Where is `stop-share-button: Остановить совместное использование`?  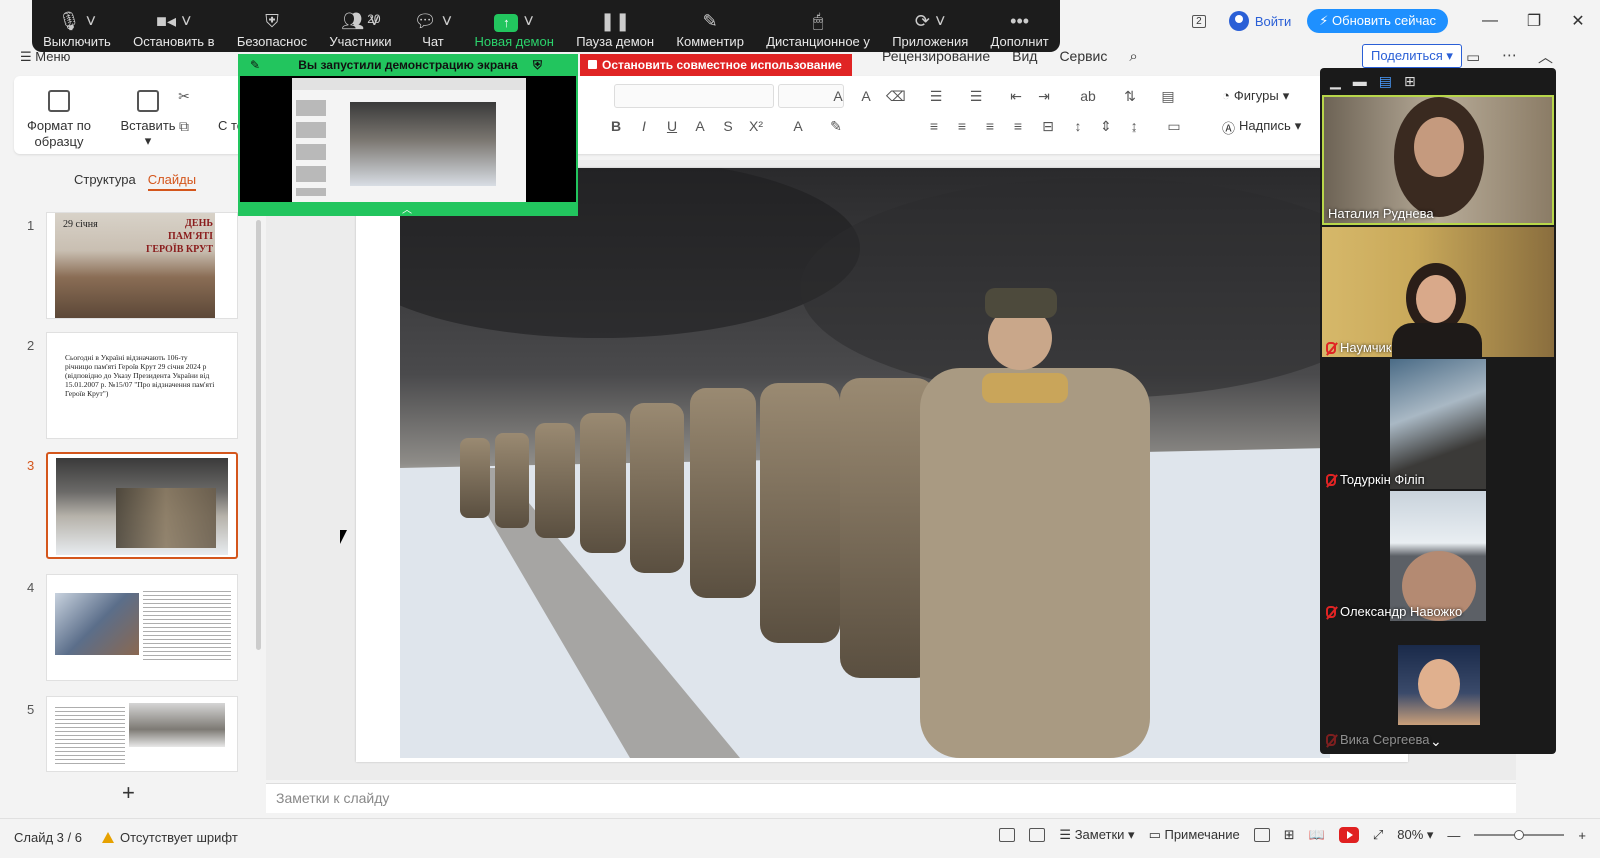 stop-share-button: Остановить совместное использование is located at coordinates (716, 65).